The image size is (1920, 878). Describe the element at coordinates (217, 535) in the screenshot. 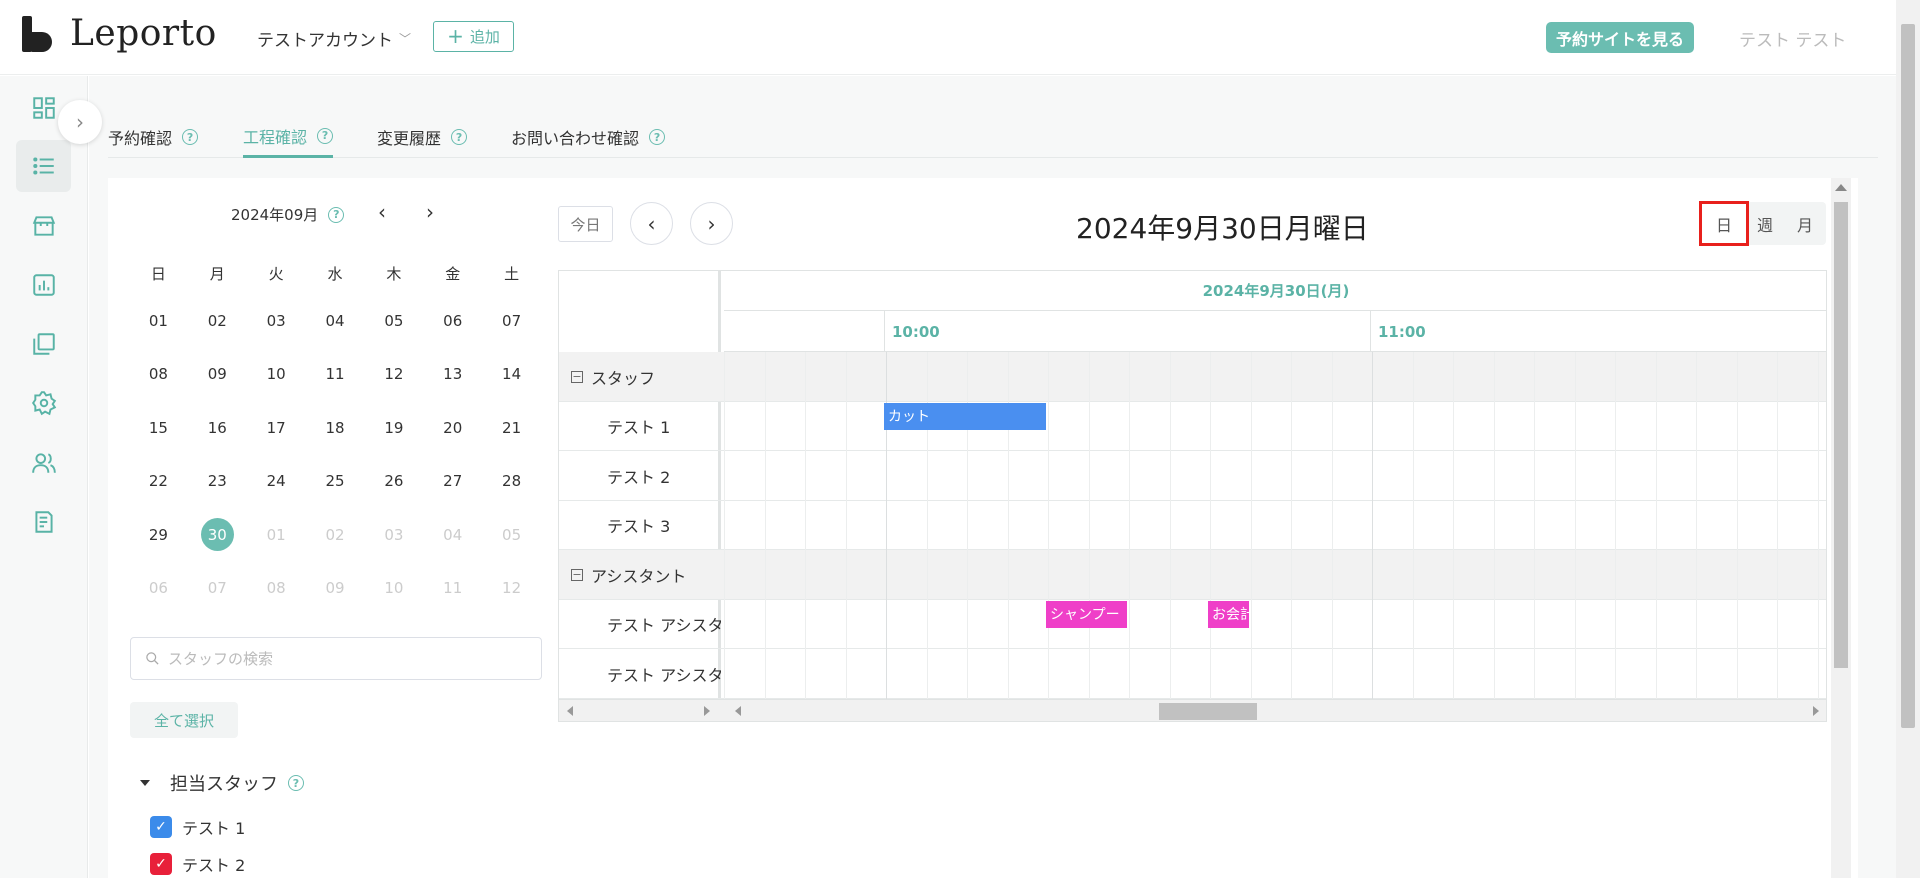

I see `calendar-day: 30` at that location.